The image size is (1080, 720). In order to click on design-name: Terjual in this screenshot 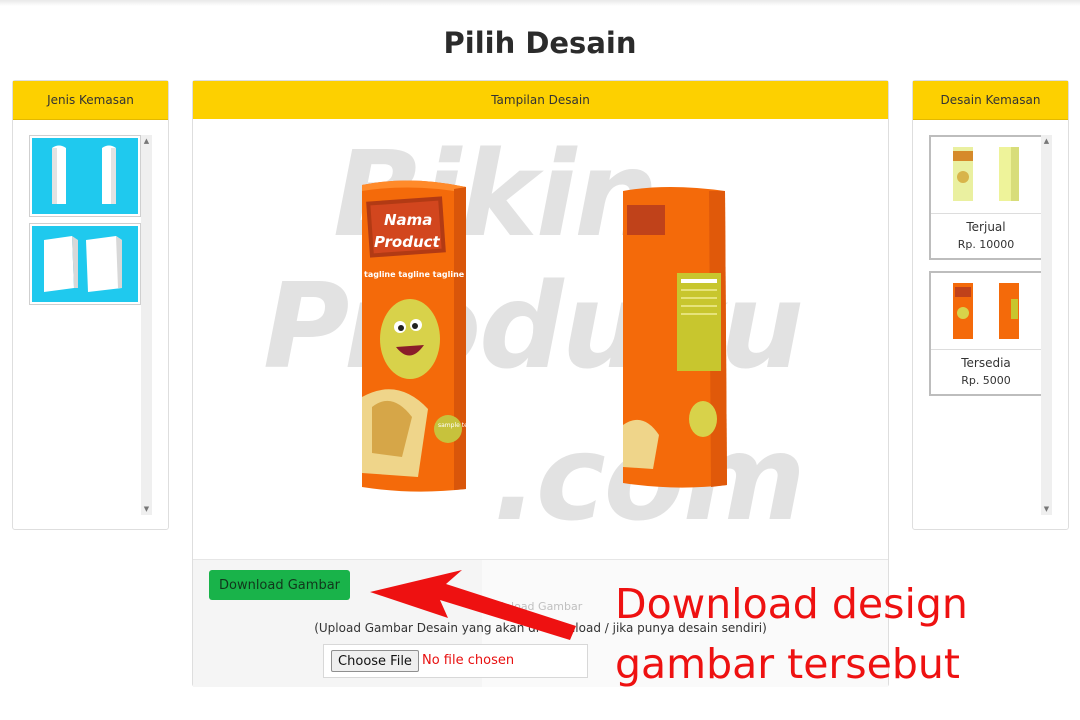, I will do `click(986, 227)`.